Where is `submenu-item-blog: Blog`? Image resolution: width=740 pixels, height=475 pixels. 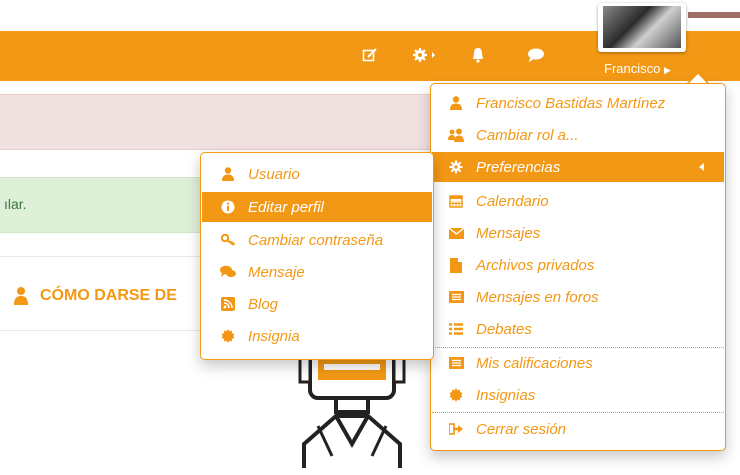
submenu-item-blog: Blog is located at coordinates (317, 304).